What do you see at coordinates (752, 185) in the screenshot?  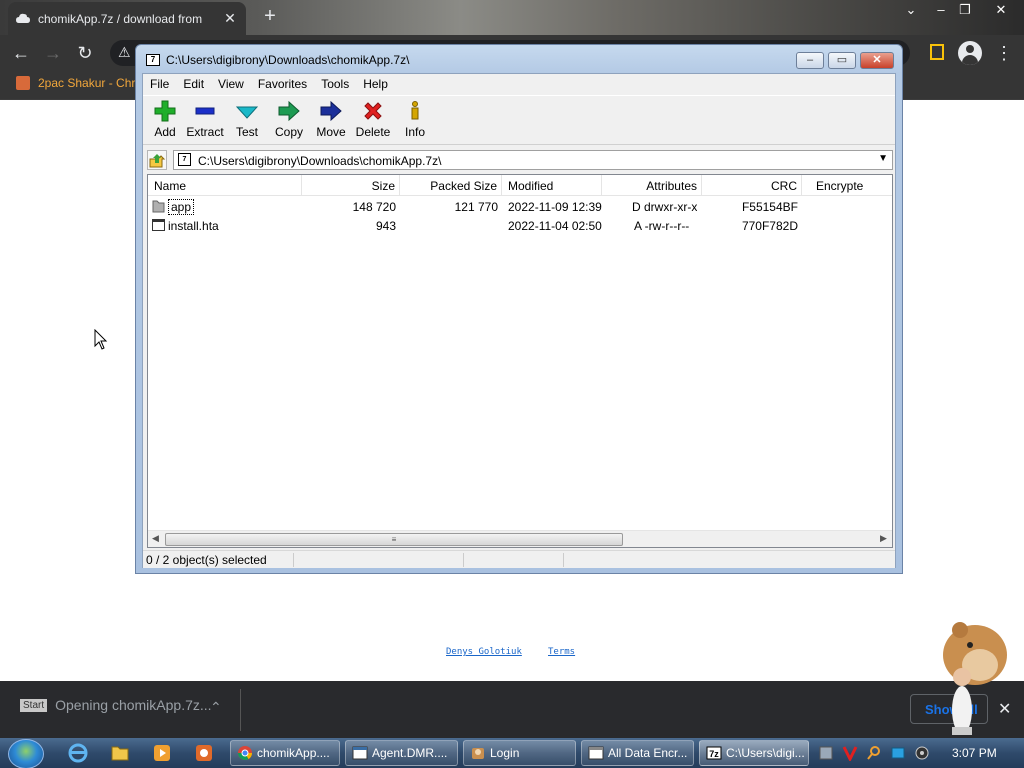 I see `column-crc: CRC` at bounding box center [752, 185].